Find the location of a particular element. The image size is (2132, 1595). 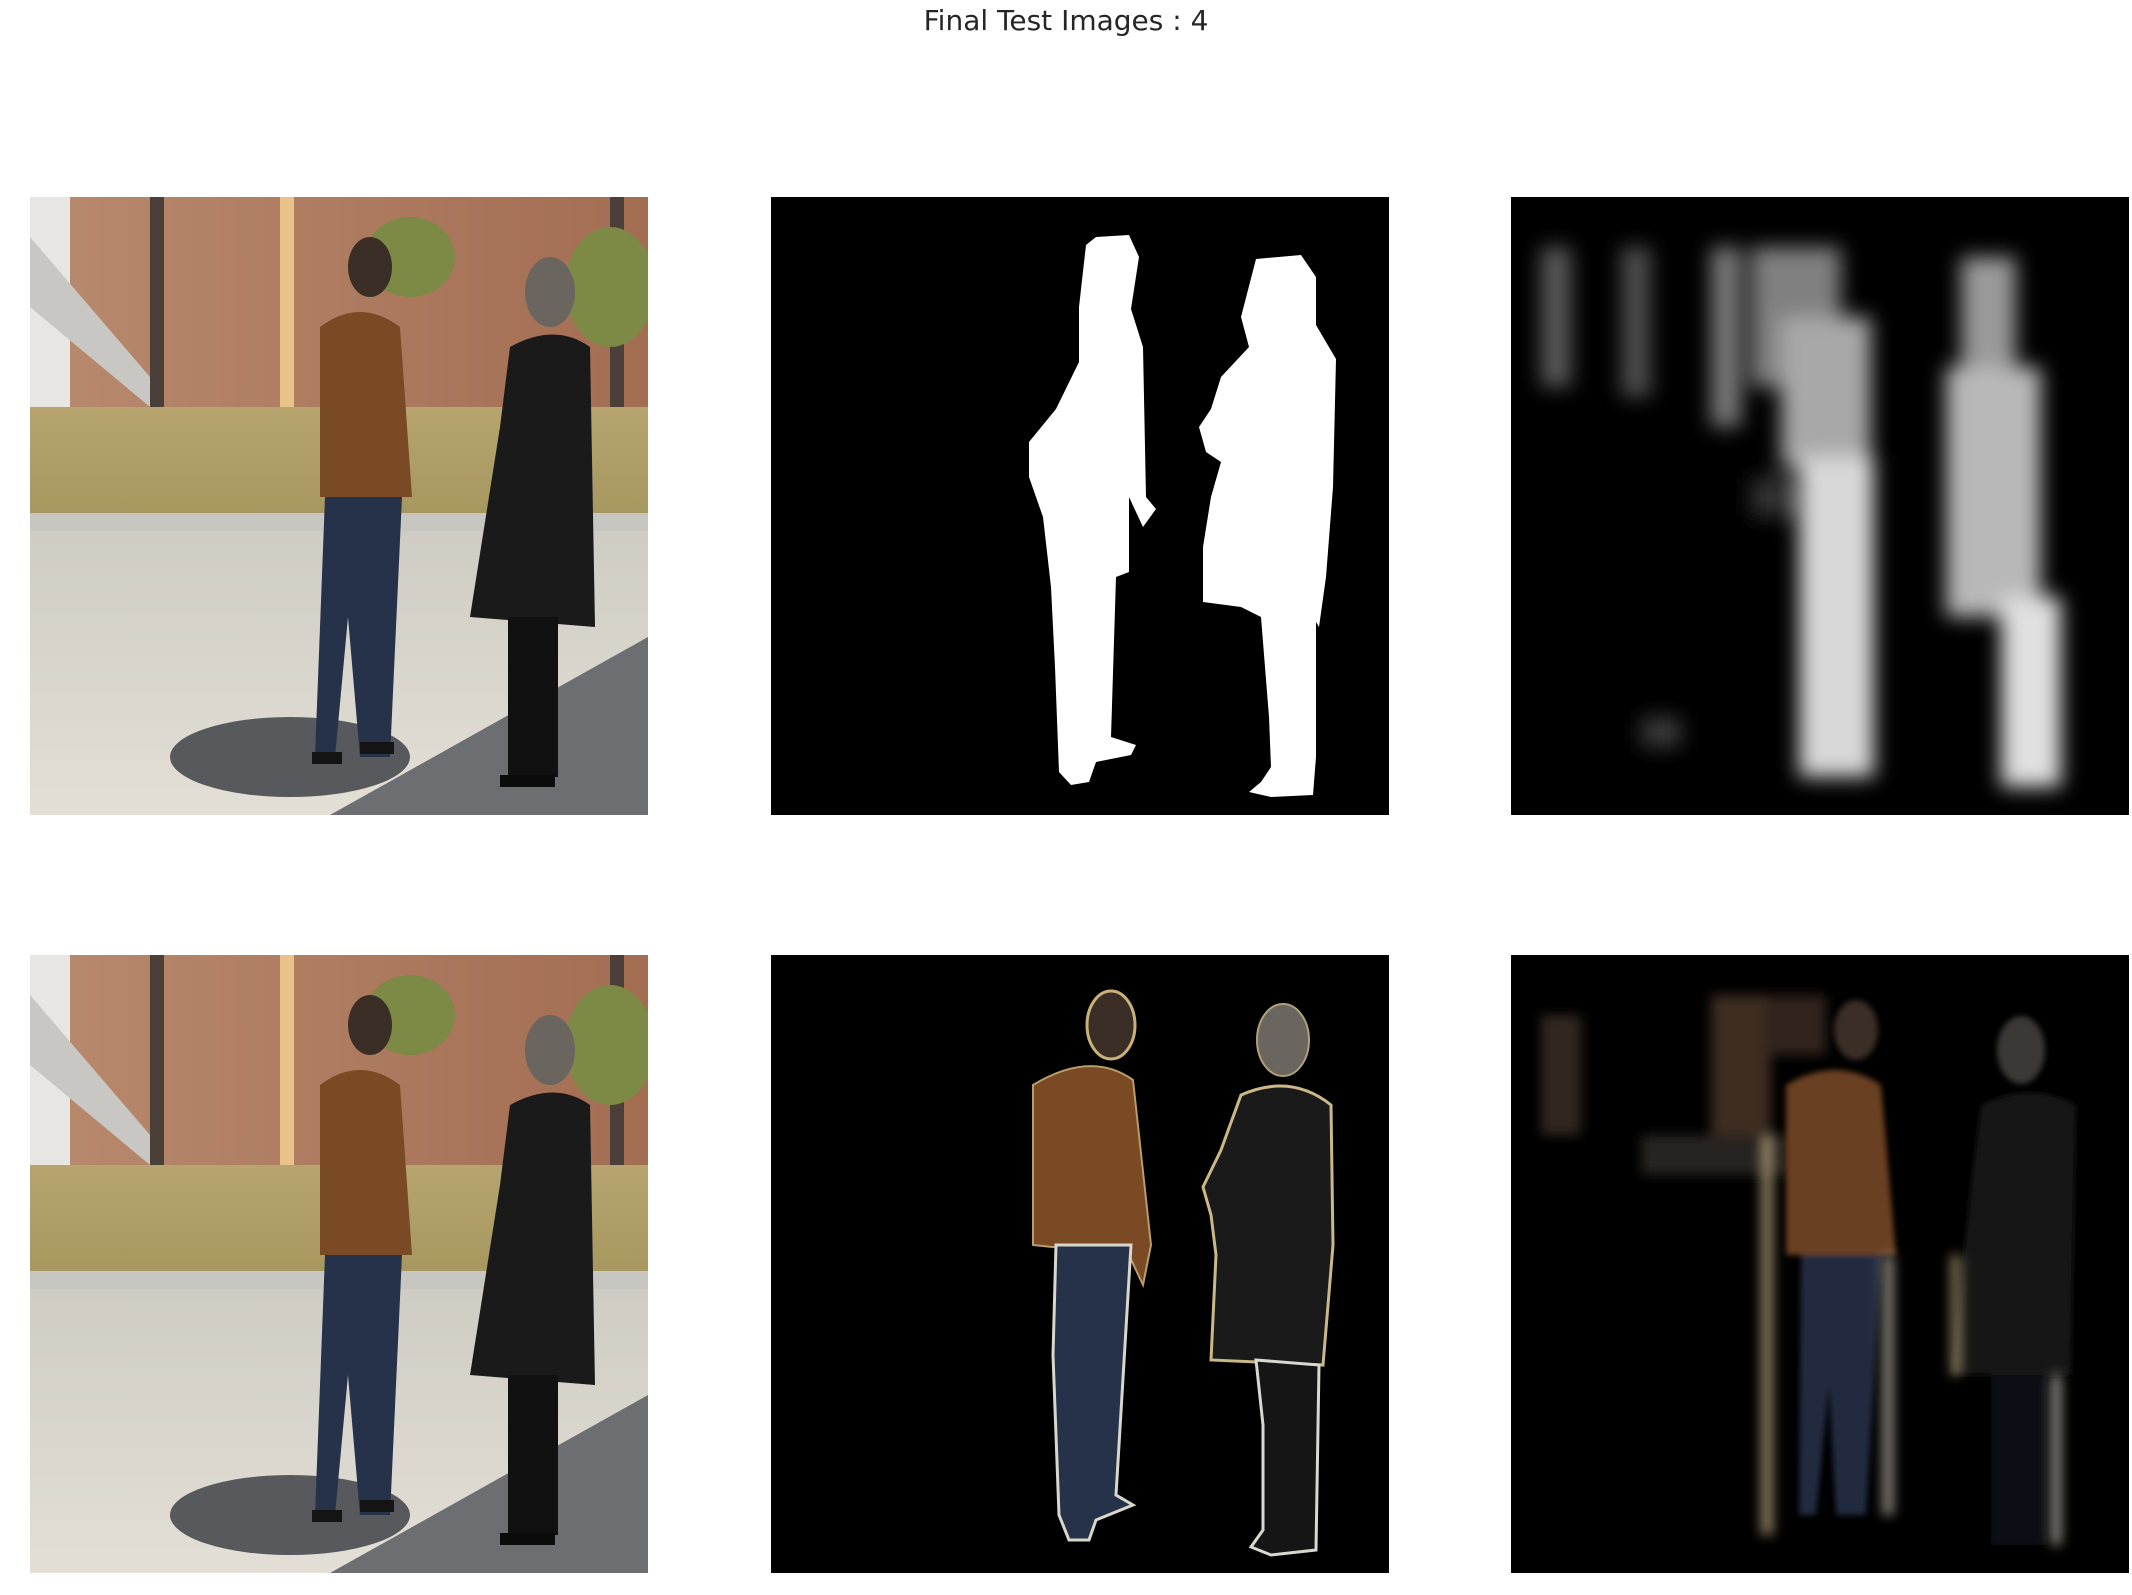

predicted-masked-image is located at coordinates (1820, 1264).